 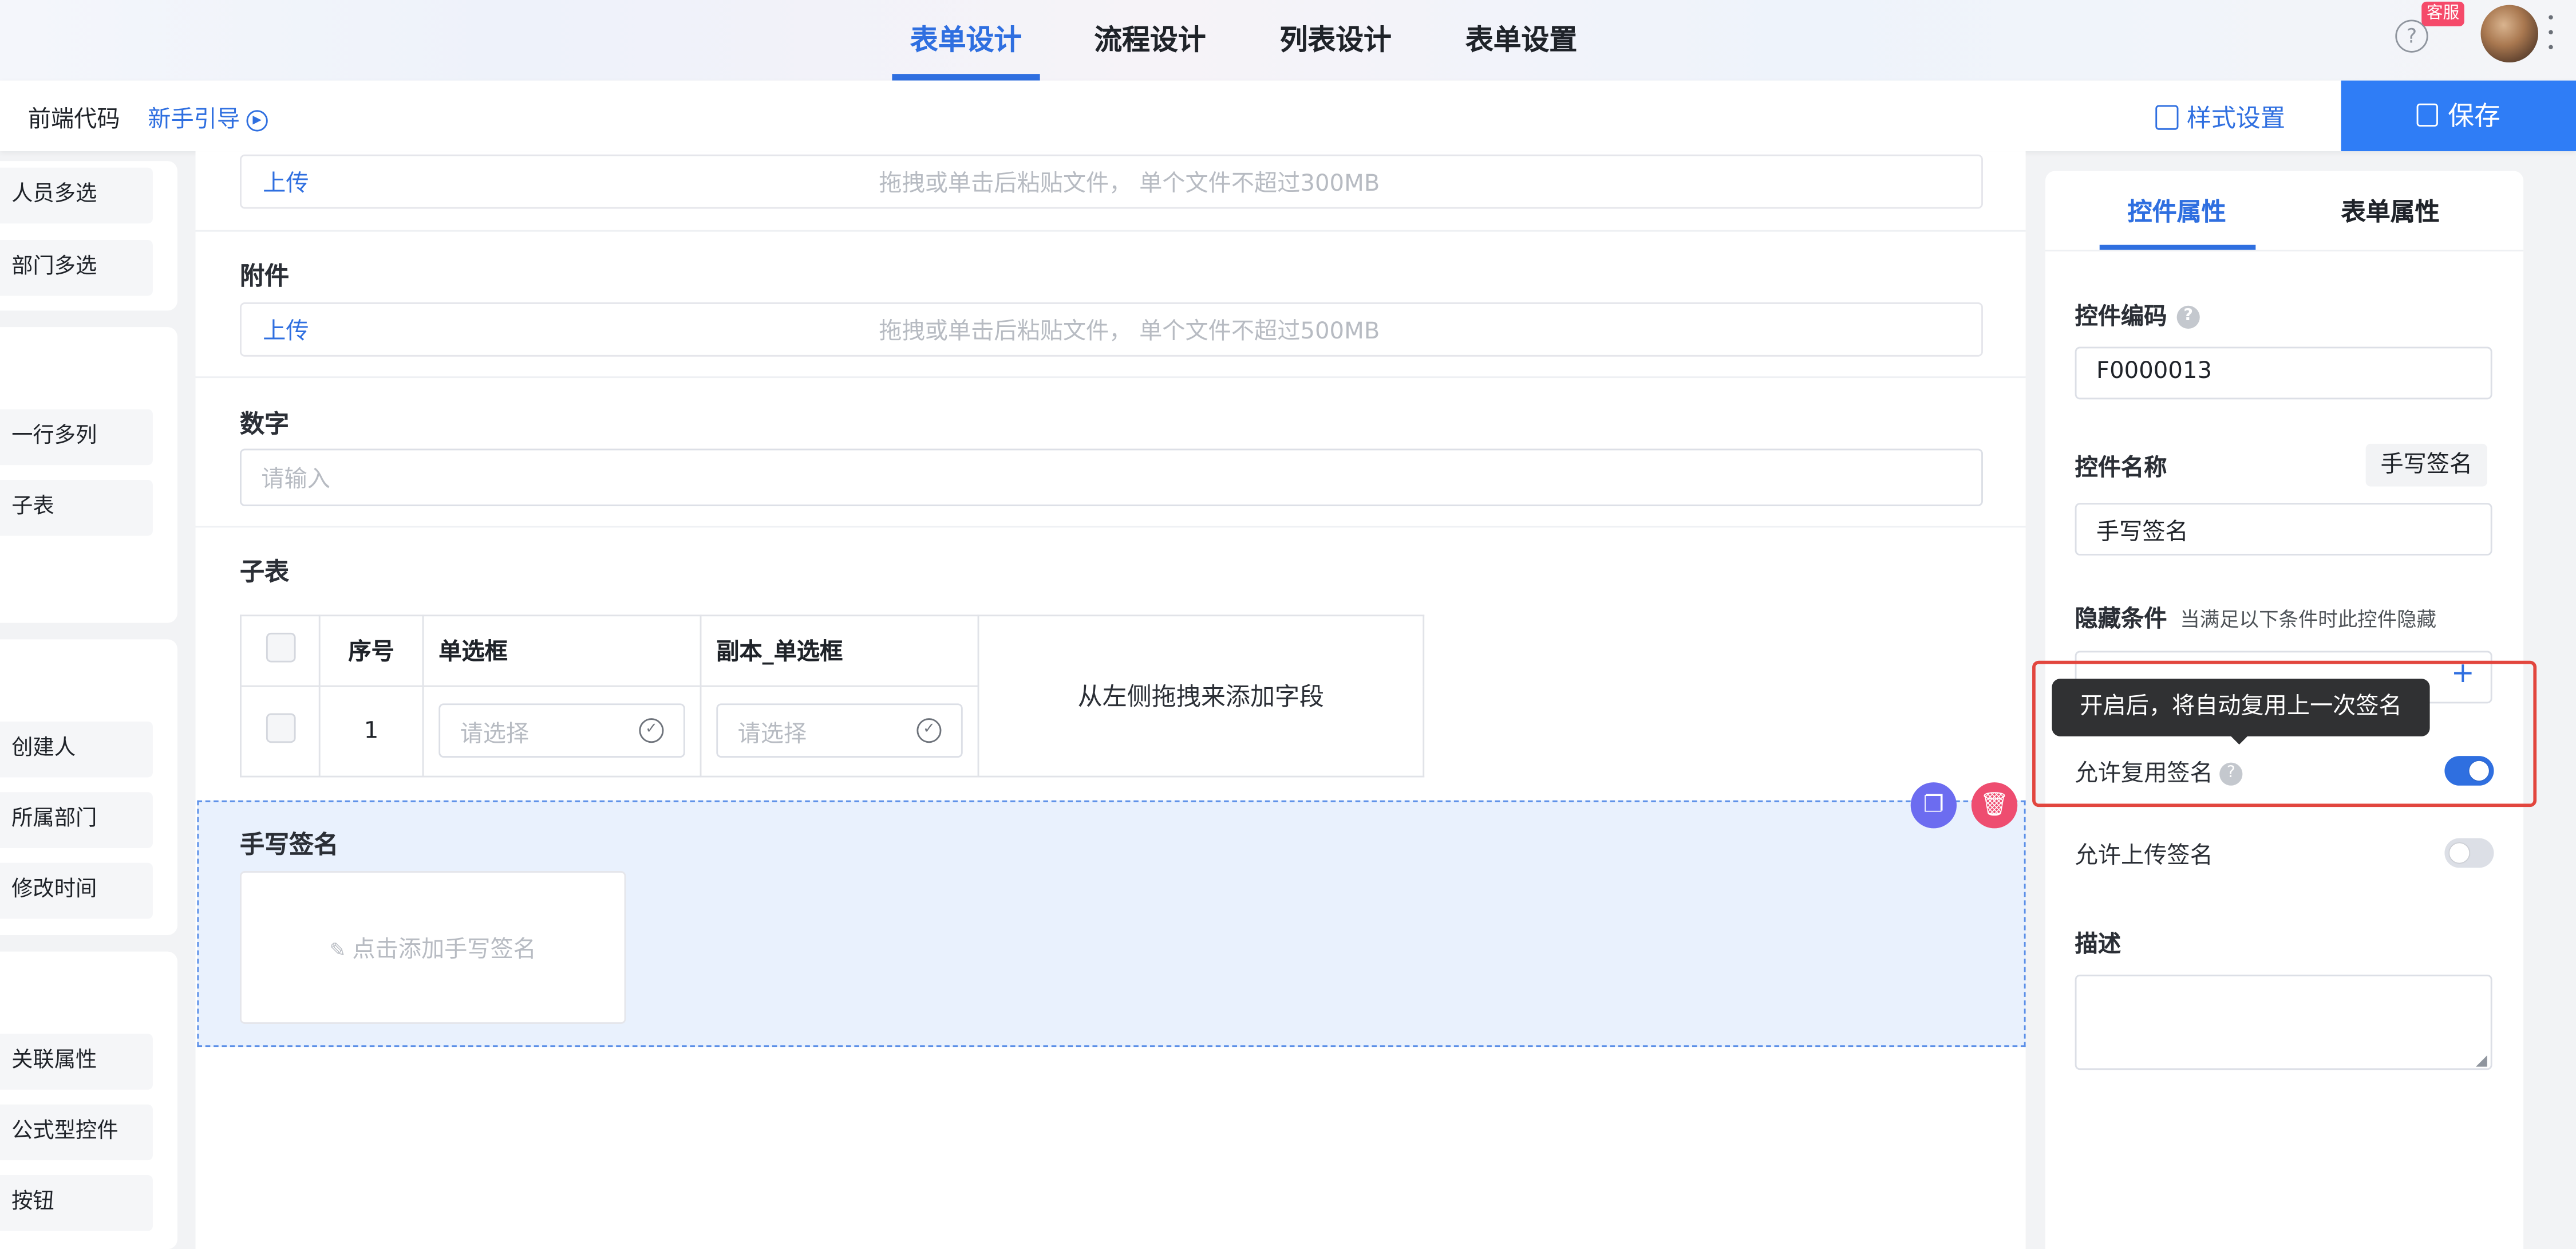 I want to click on subtable: 序号 单选框 副本_单选框 从左侧拖拽来添加字段 1 请选择 ✓ 请选择 ✓, so click(x=832, y=696).